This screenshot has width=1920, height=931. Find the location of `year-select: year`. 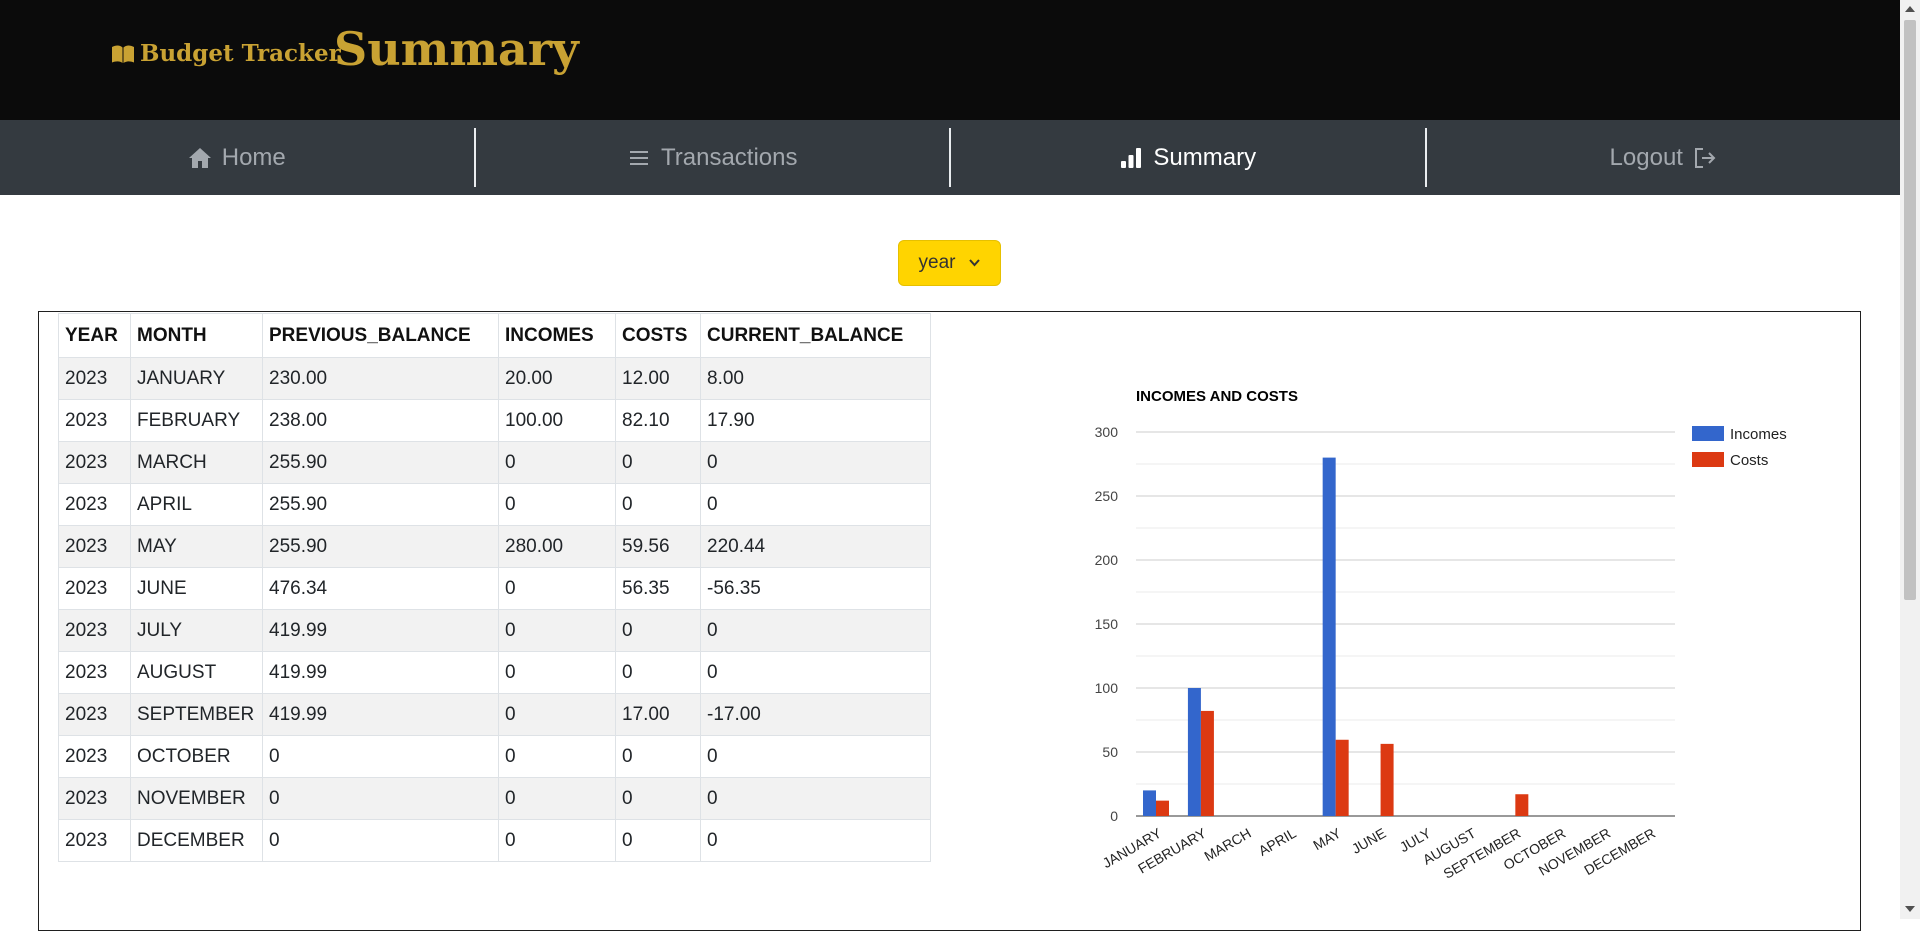

year-select: year is located at coordinates (949, 263).